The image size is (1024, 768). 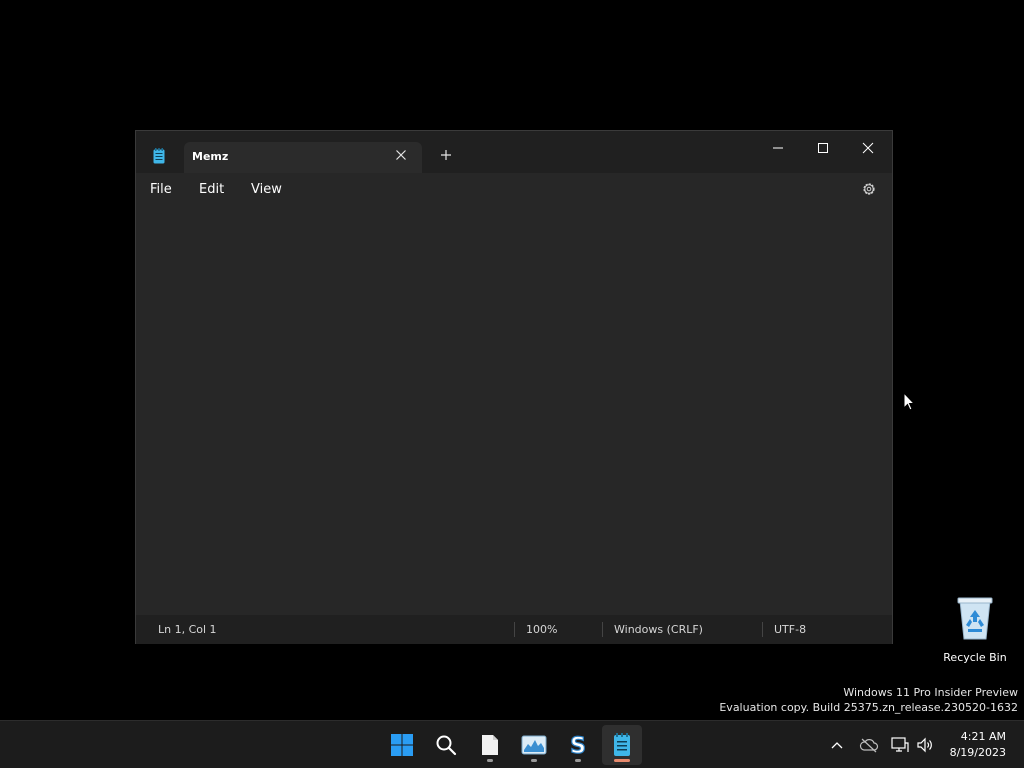 What do you see at coordinates (790, 629) in the screenshot?
I see `encoding: UTF-8` at bounding box center [790, 629].